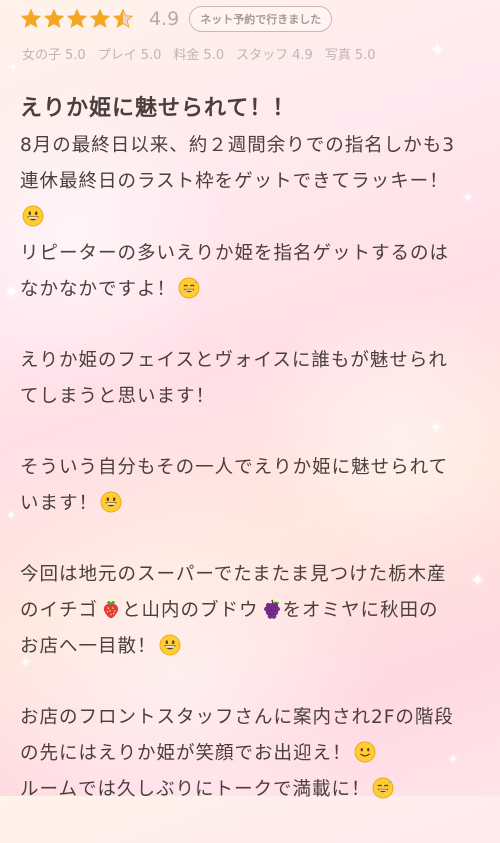  I want to click on review-line: 8月の最終日以来、約２週間余りでの指名しかも3, so click(238, 145).